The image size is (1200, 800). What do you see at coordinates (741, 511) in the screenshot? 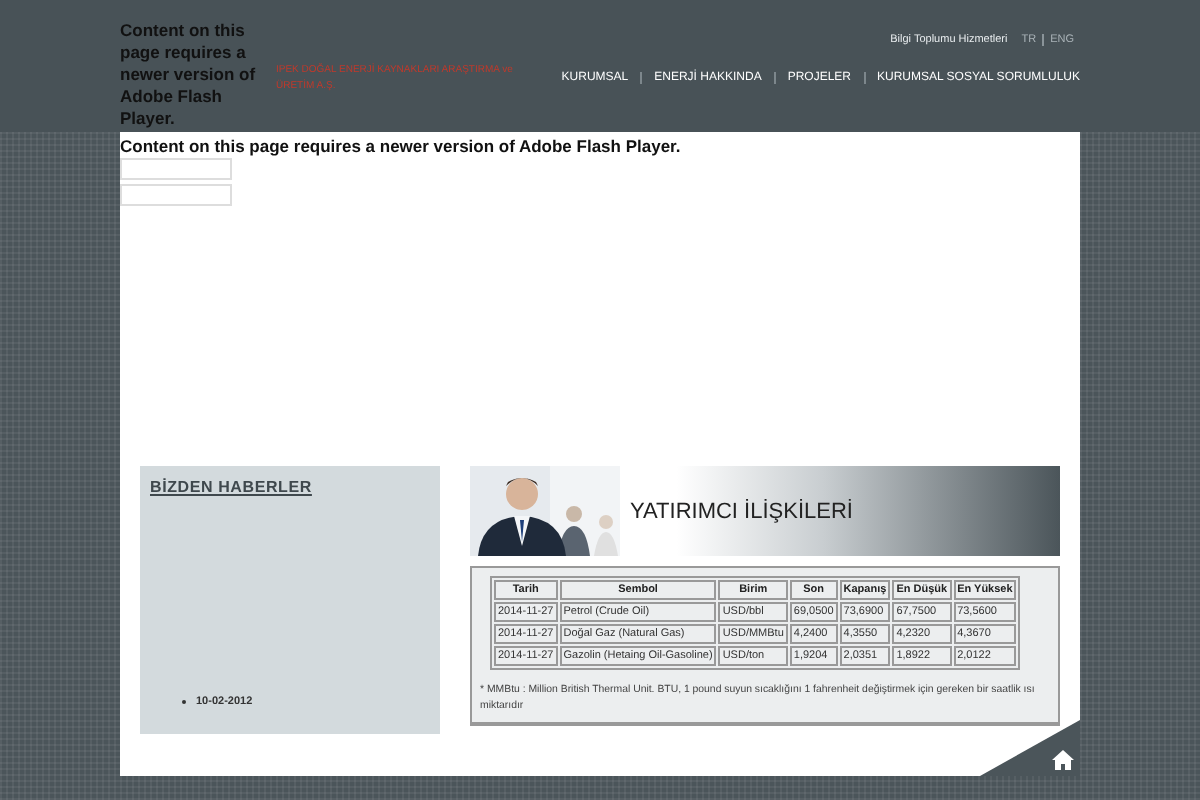
I see `investor-title: YATIRIMCI İLİŞKİLERİ` at bounding box center [741, 511].